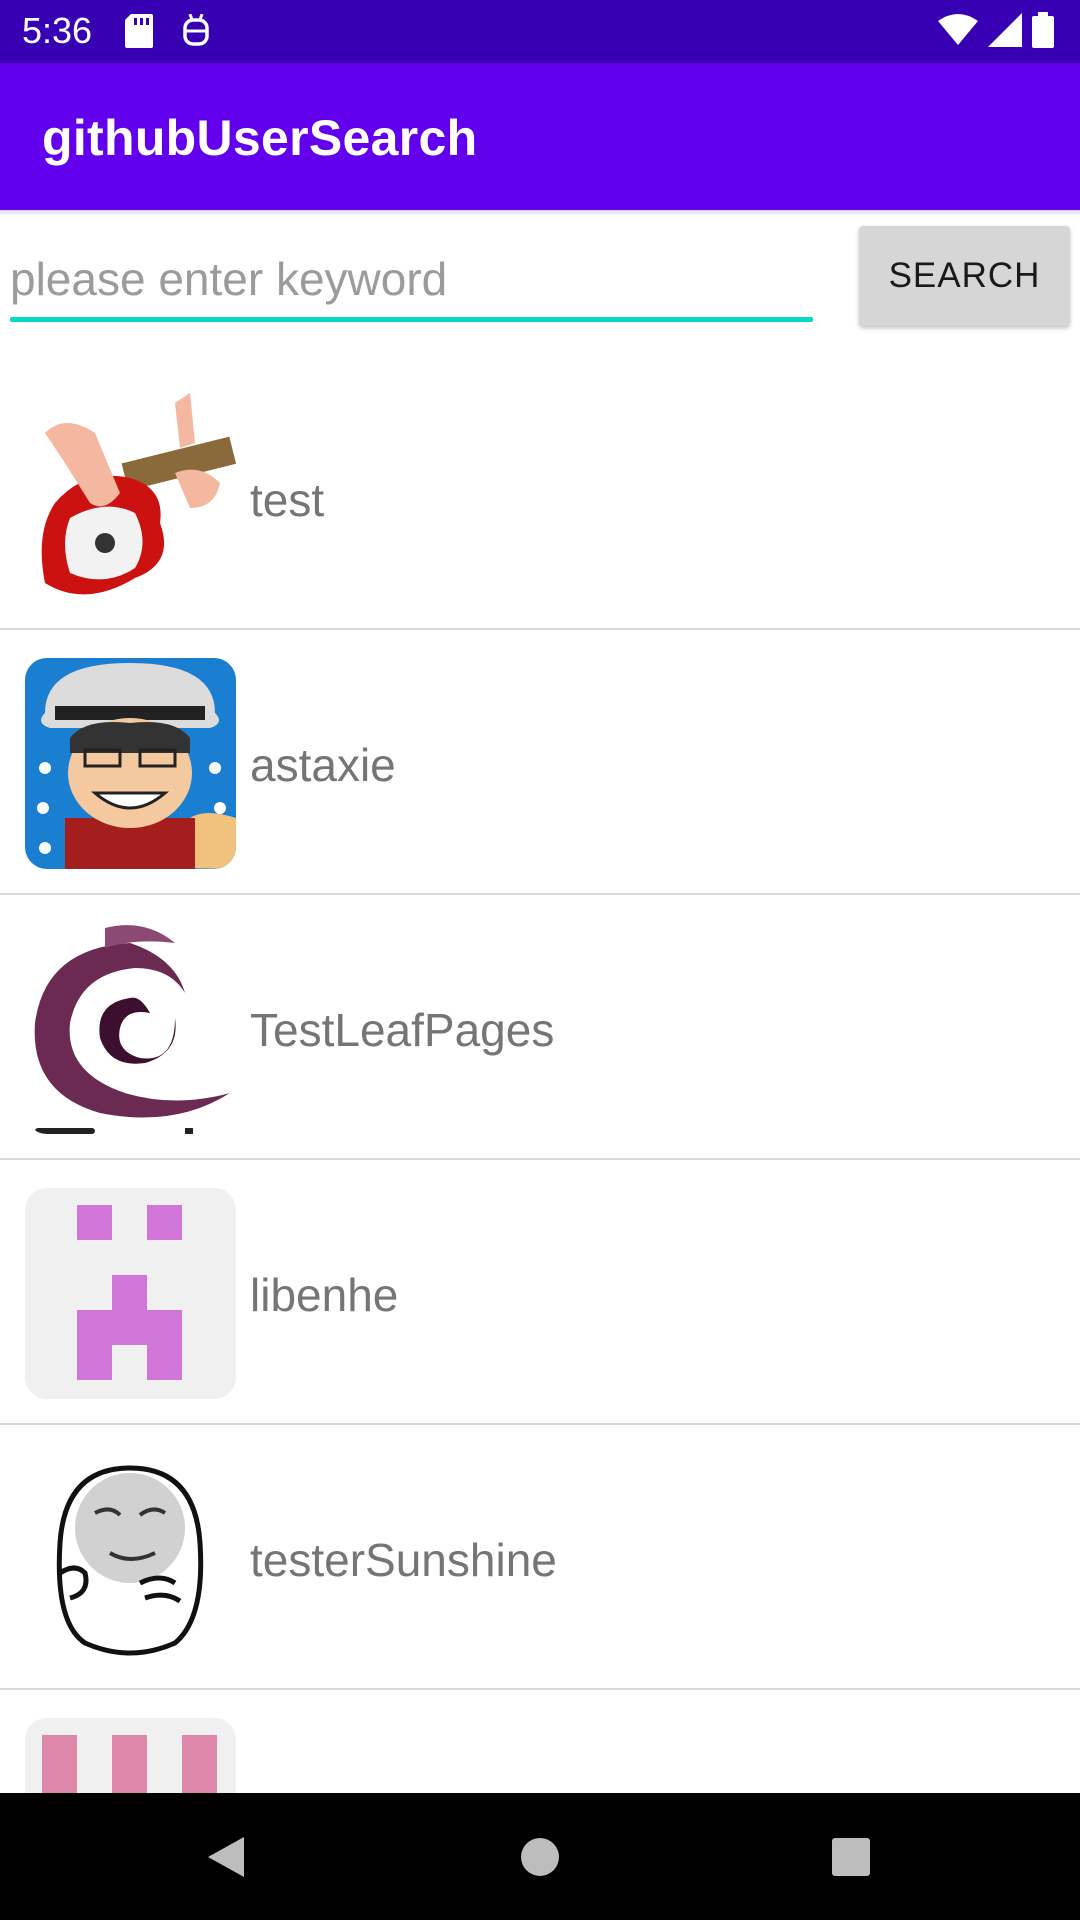 Image resolution: width=1080 pixels, height=1920 pixels. Describe the element at coordinates (540, 762) in the screenshot. I see `list-item: astaxie` at that location.